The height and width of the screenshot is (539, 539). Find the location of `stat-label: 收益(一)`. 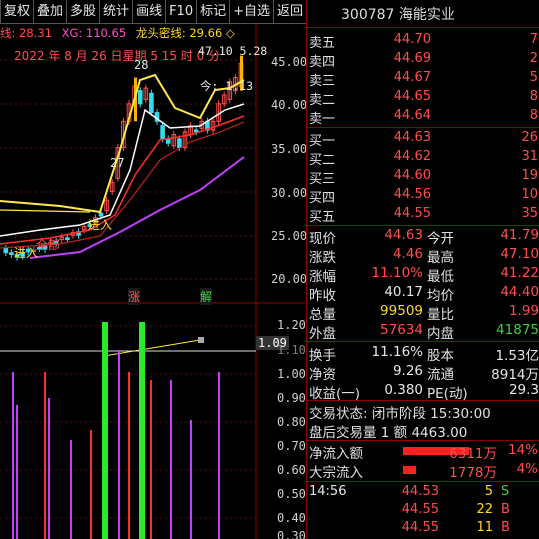

stat-label: 收益(一) is located at coordinates (335, 394).